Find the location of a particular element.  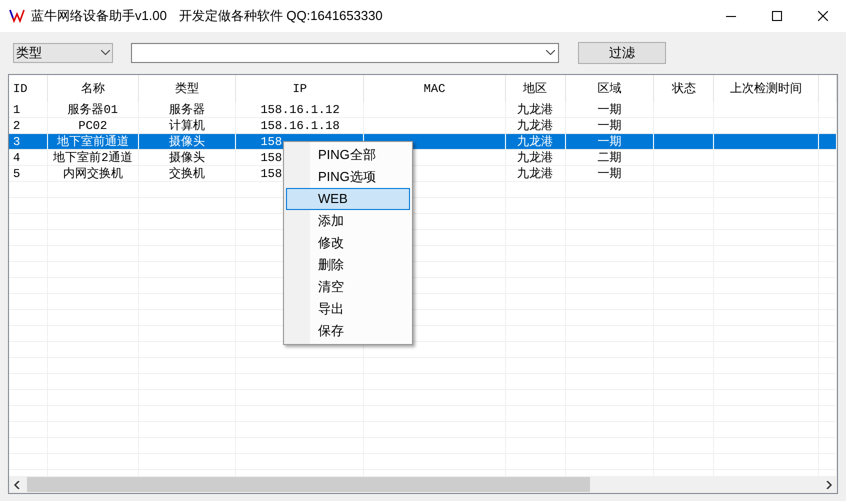

search-combobox is located at coordinates (345, 52).